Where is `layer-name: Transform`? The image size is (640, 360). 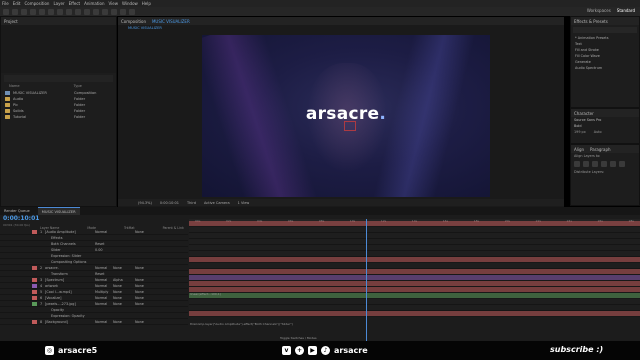
layer-name: Transform is located at coordinates (70, 274).